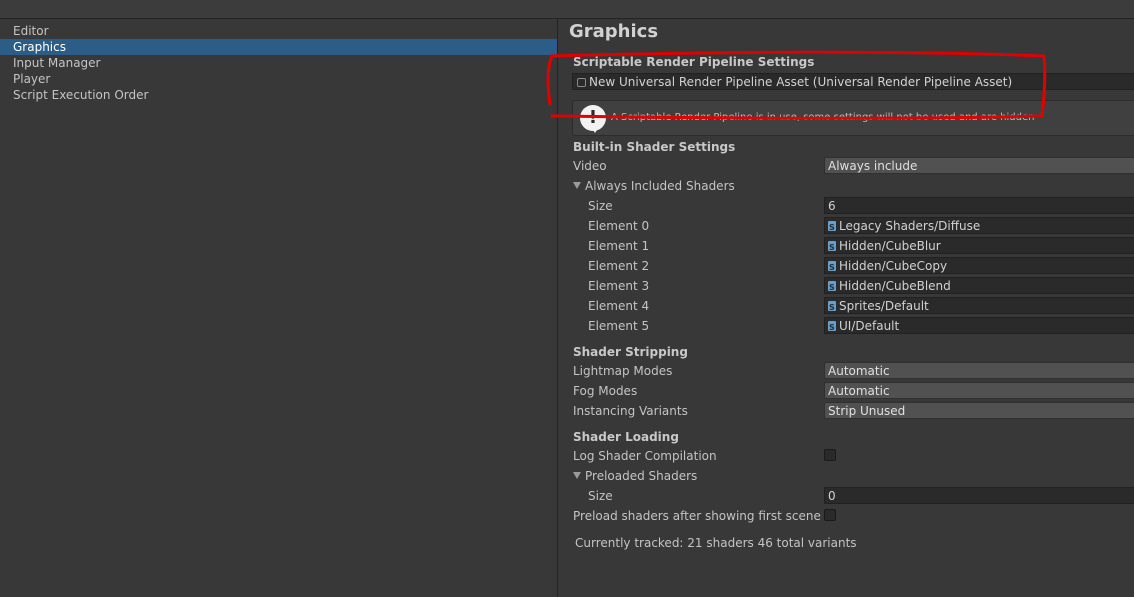  What do you see at coordinates (645, 456) in the screenshot?
I see `log-shader-compilation-label: Log Shader Compilation` at bounding box center [645, 456].